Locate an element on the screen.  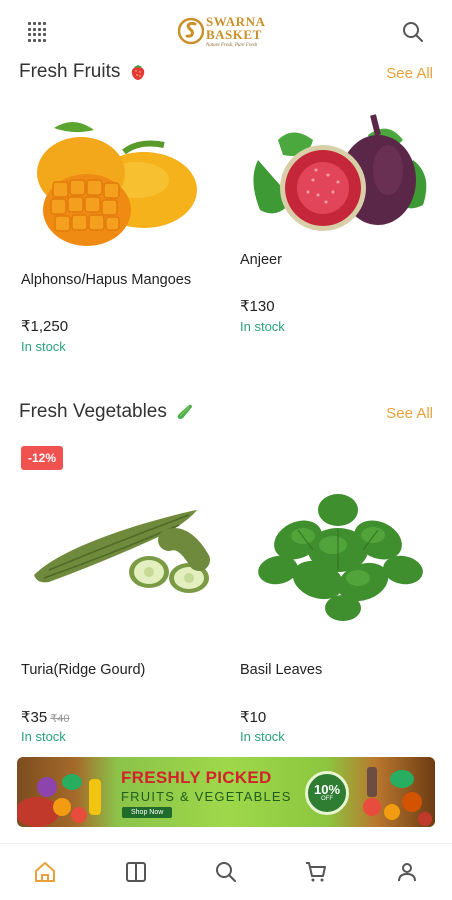
logo-tagline: Nature Fresh, Pure Fresh is located at coordinates (232, 45).